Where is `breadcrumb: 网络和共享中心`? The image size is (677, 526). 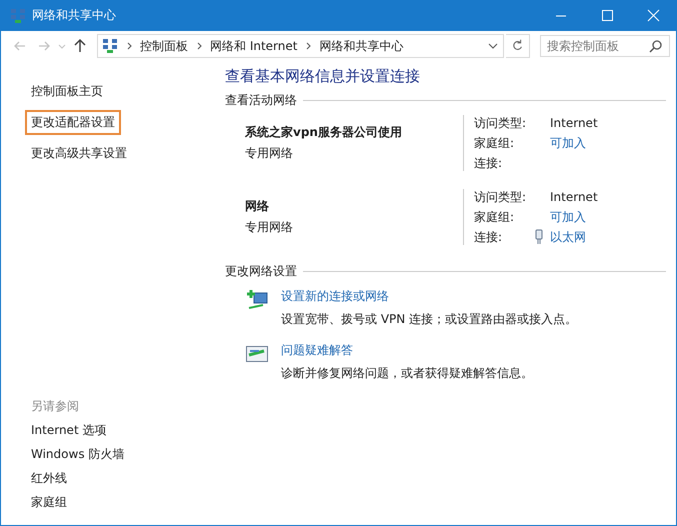
breadcrumb: 网络和共享中心 is located at coordinates (361, 46).